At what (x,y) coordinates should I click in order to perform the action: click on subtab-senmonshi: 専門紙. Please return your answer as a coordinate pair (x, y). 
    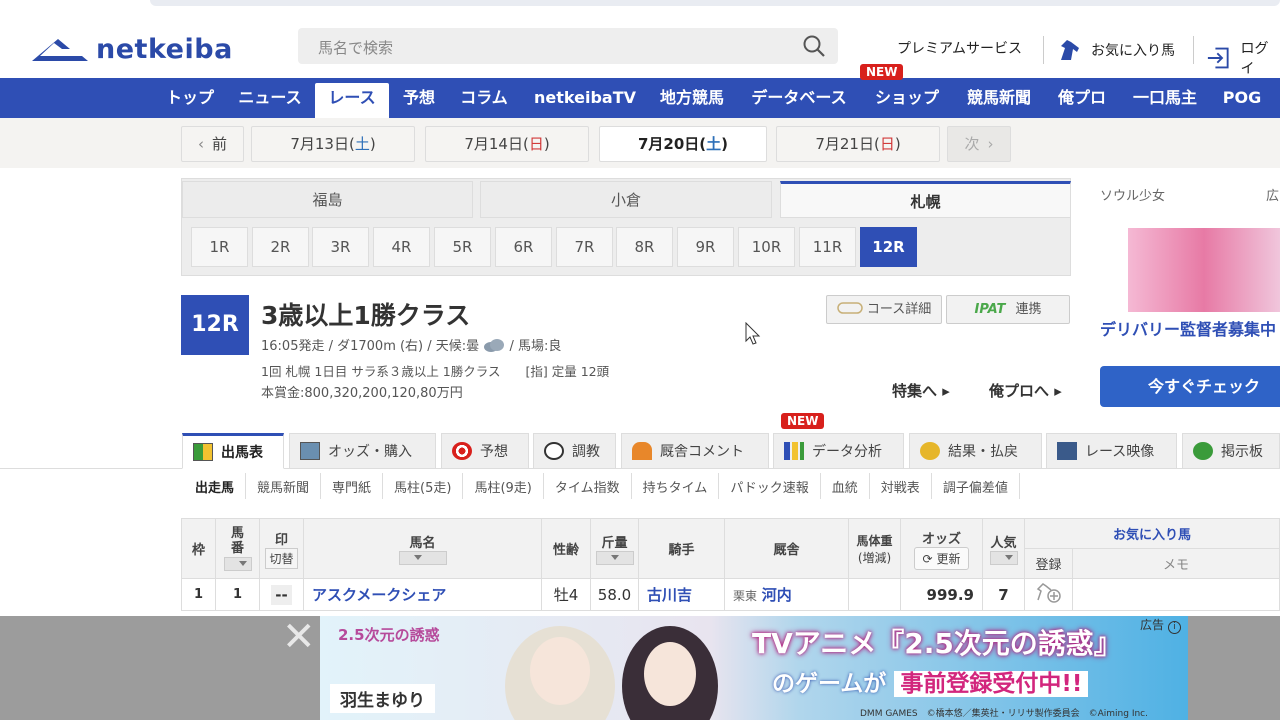
    Looking at the image, I should click on (352, 486).